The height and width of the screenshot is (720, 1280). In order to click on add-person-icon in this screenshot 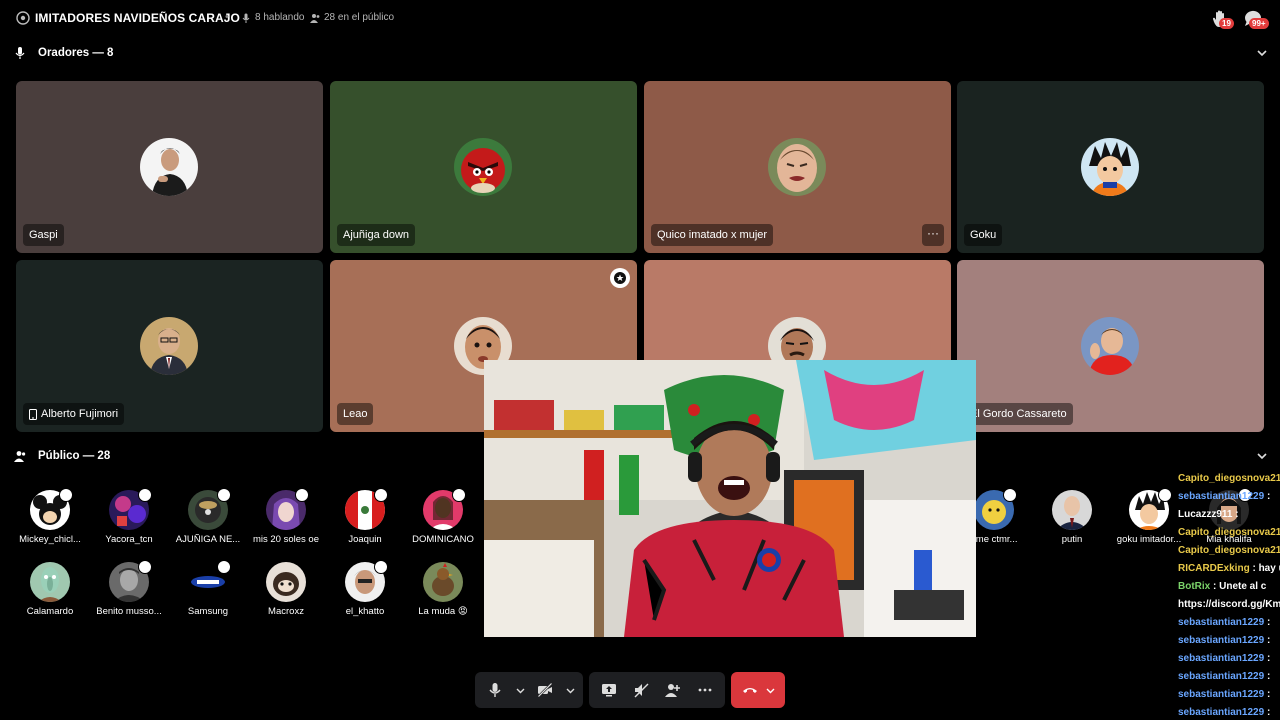, I will do `click(672, 690)`.